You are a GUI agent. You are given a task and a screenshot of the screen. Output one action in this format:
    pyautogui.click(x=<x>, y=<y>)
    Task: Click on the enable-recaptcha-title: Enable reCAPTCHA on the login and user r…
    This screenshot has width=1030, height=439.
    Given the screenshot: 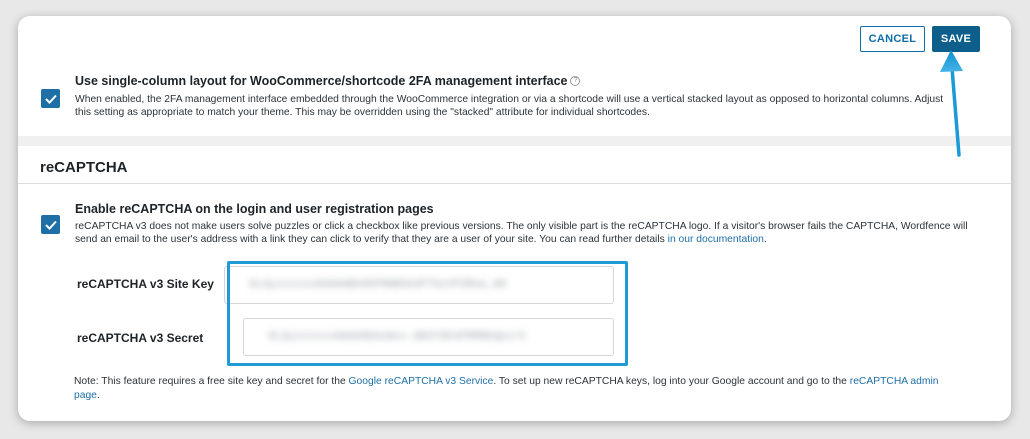 What is the action you would take?
    pyautogui.click(x=254, y=209)
    